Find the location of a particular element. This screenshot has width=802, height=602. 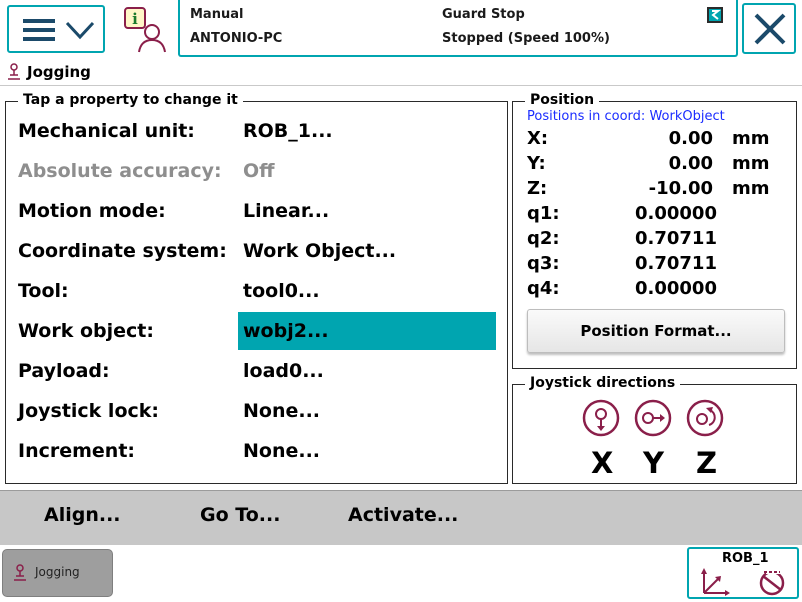

chevron-down-icon is located at coordinates (80, 30).